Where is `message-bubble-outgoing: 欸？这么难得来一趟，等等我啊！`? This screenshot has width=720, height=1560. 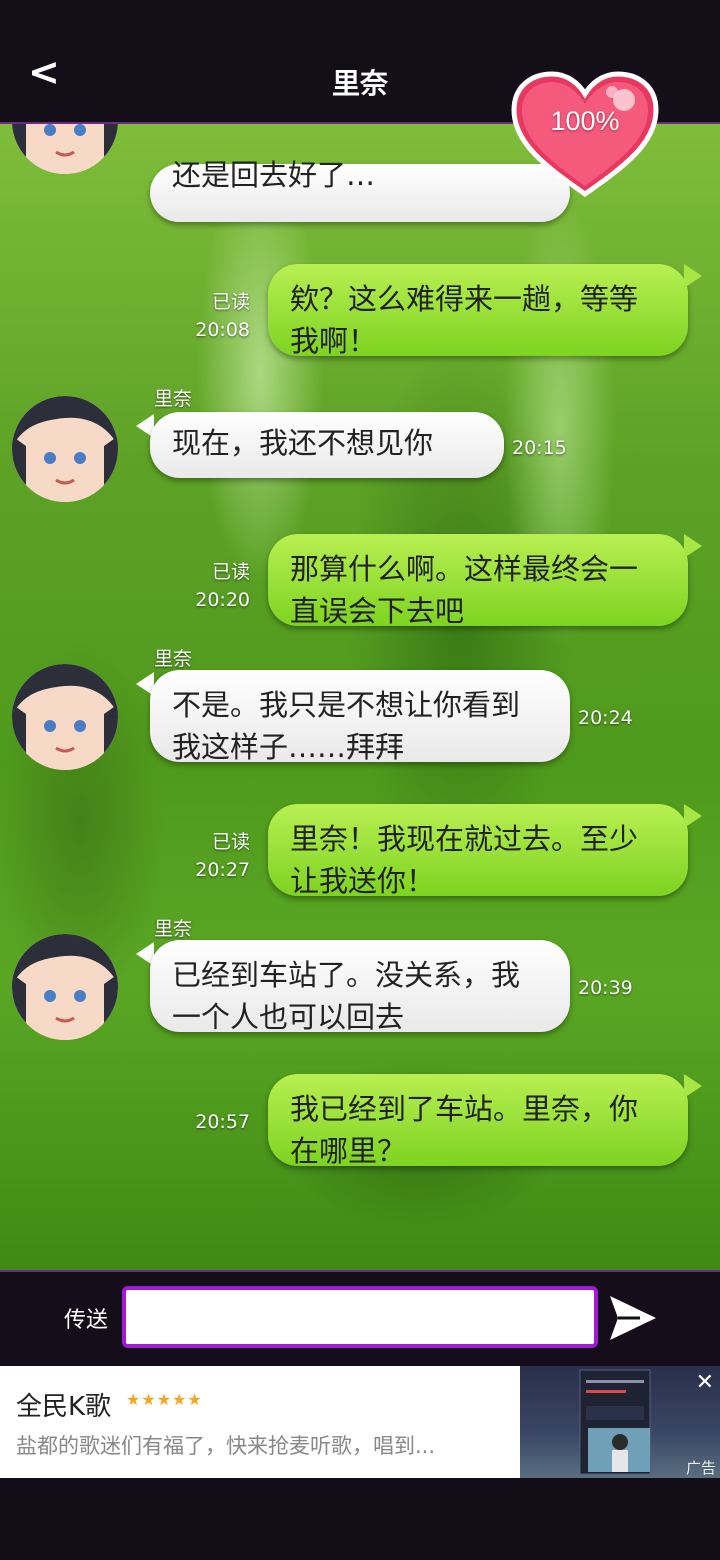 message-bubble-outgoing: 欸？这么难得来一趟，等等我啊！ is located at coordinates (478, 311).